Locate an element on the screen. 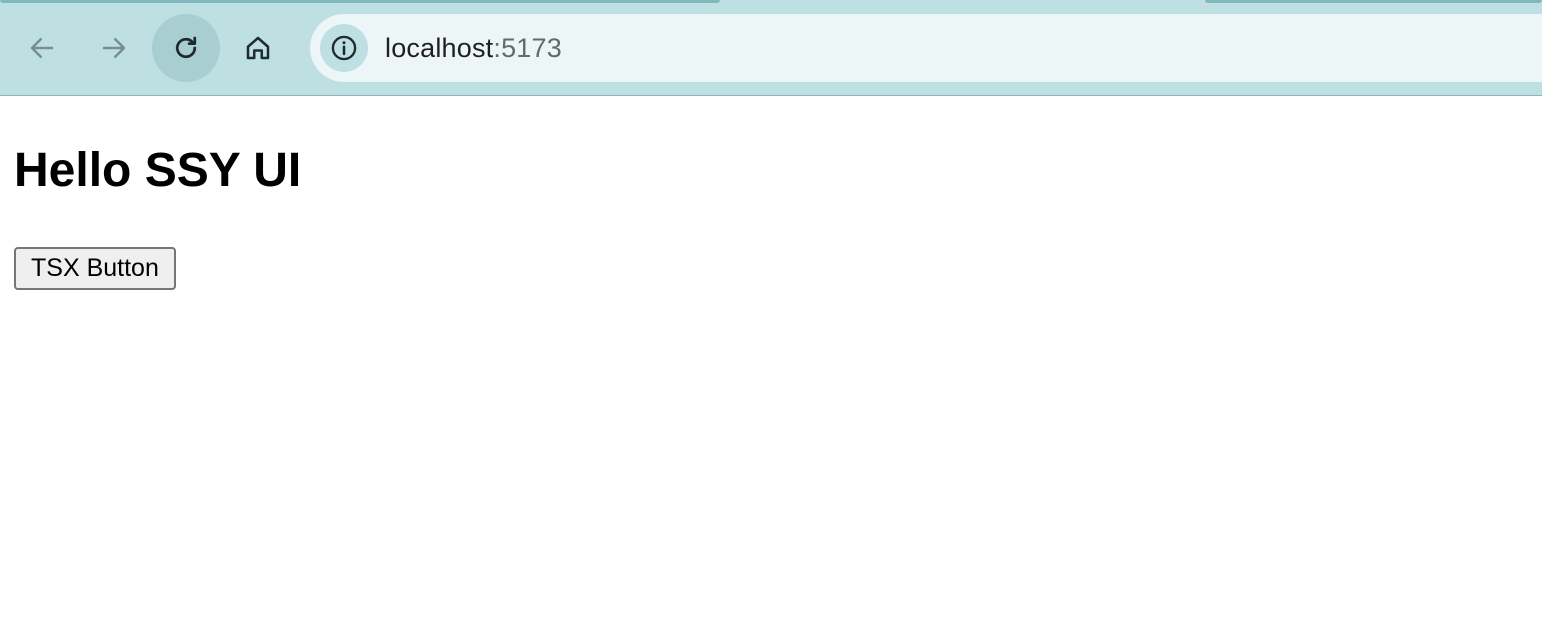 The image size is (1542, 636). address-bar: localhost:5173 is located at coordinates (926, 48).